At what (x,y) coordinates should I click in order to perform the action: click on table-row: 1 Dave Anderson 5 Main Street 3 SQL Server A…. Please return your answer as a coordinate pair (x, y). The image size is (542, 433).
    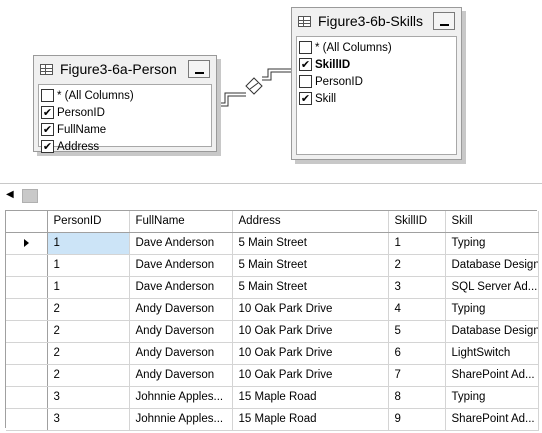
    Looking at the image, I should click on (272, 287).